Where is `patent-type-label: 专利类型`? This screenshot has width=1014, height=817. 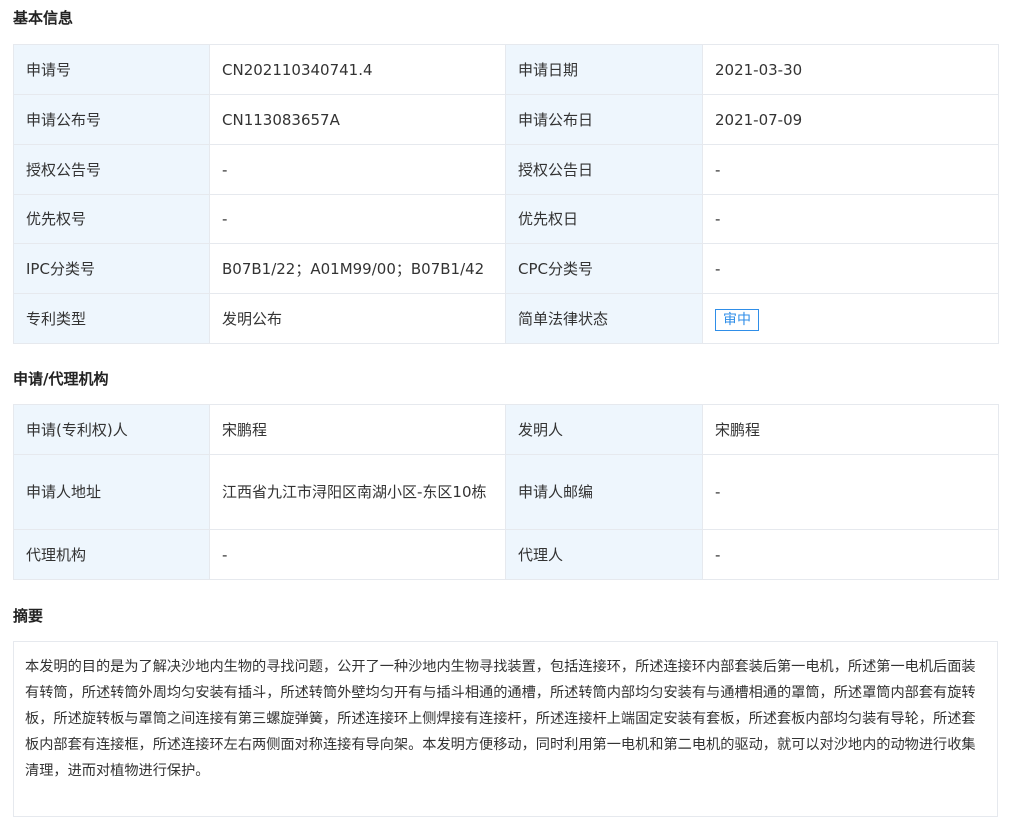
patent-type-label: 专利类型 is located at coordinates (111, 318).